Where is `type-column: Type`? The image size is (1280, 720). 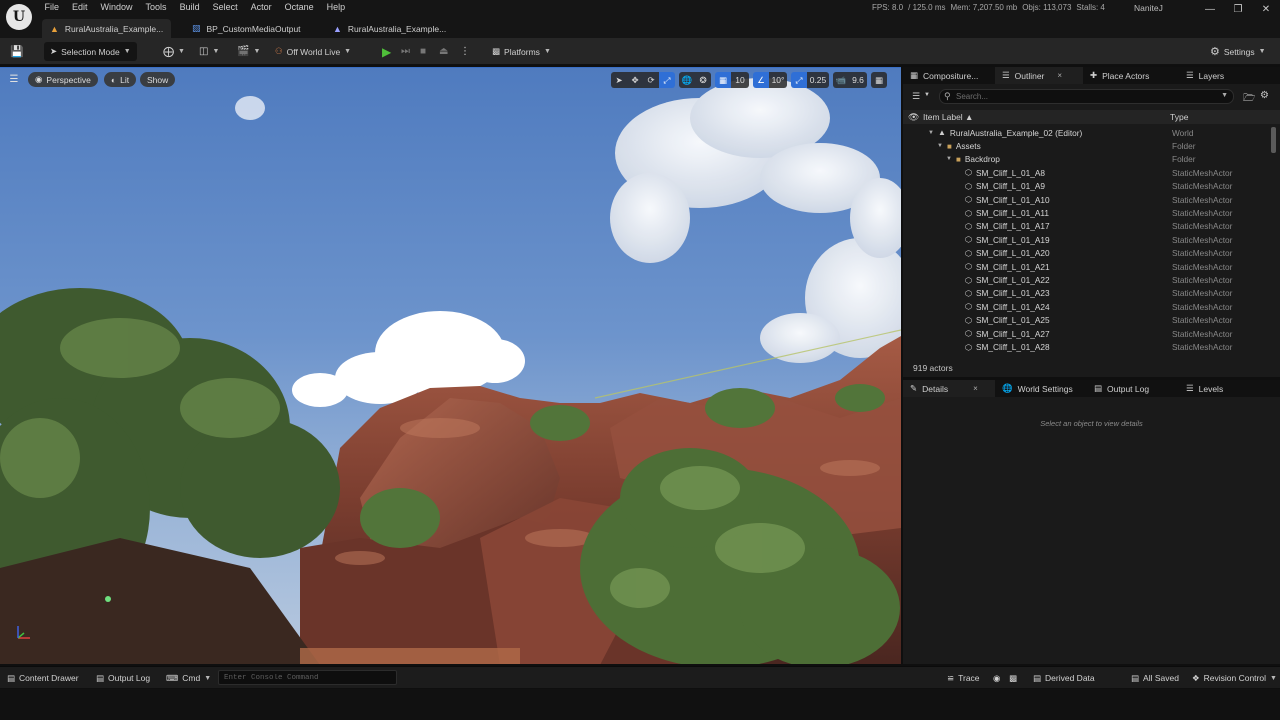 type-column: Type is located at coordinates (1179, 117).